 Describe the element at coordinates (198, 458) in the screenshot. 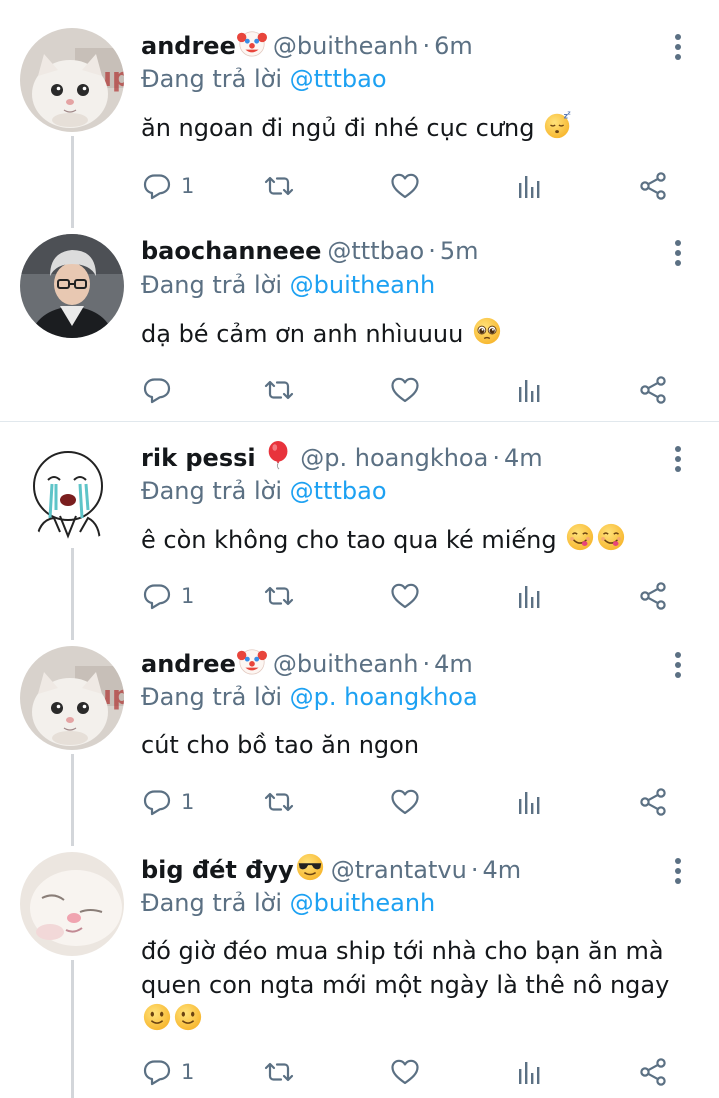

I see `display-name: rik pessi` at that location.